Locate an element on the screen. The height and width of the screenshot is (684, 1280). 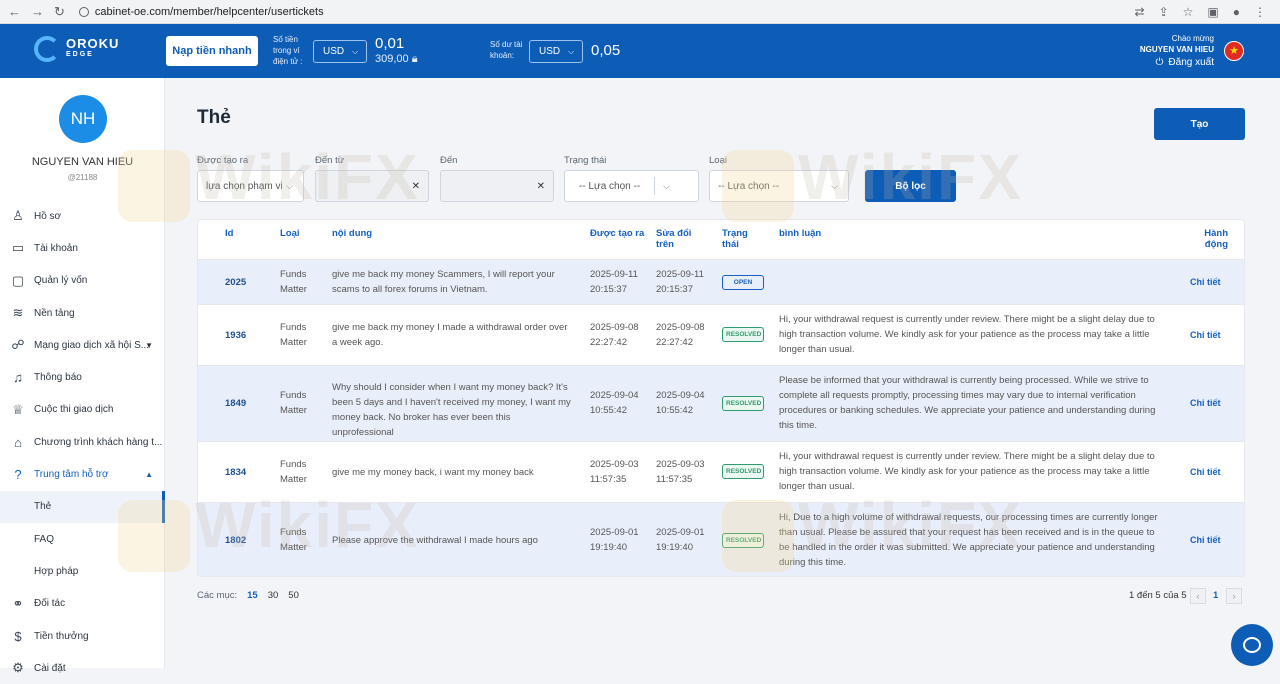
header-id: Id is located at coordinates (229, 233).